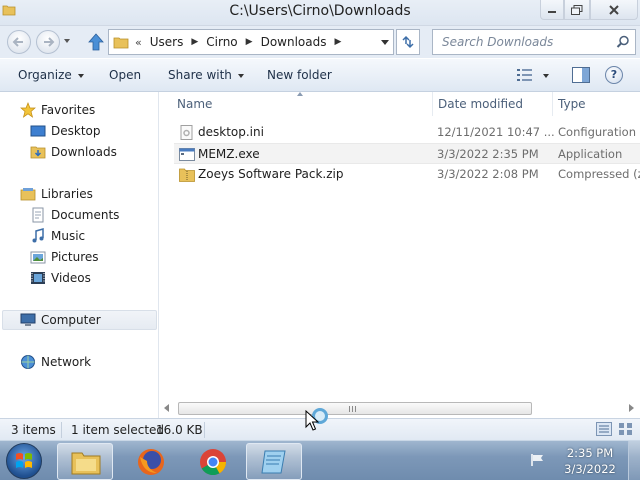 The height and width of the screenshot is (480, 640). I want to click on nav-videos: Videos, so click(78, 278).